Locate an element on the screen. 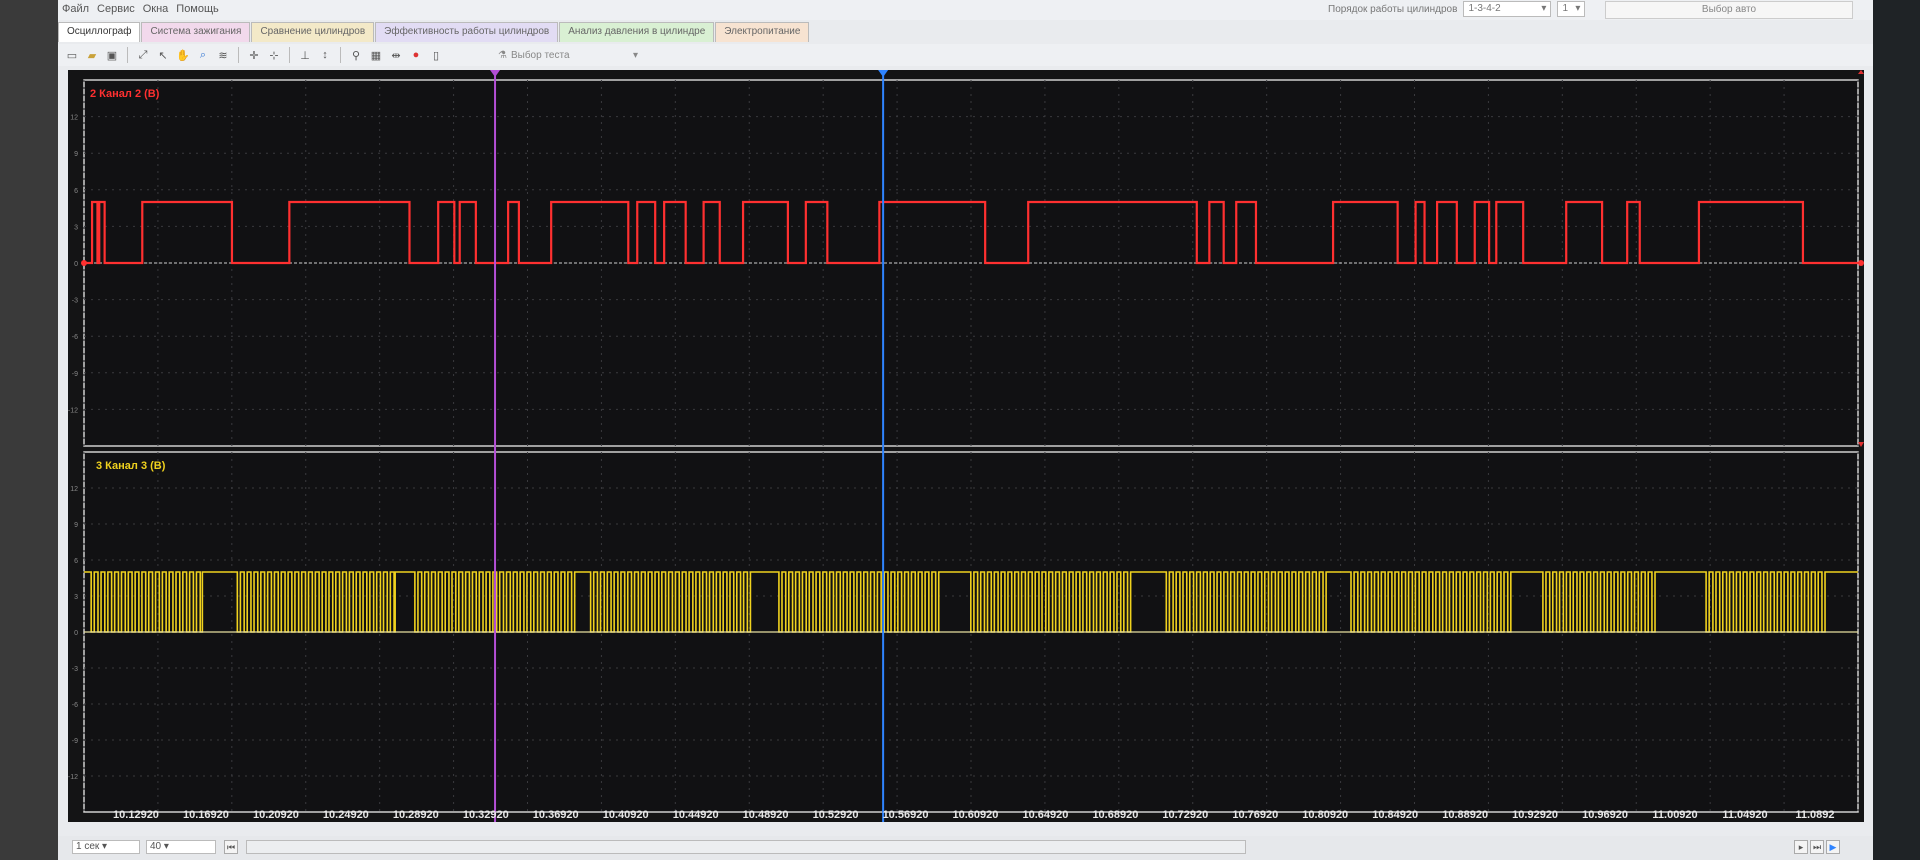  x-tick-label: 10.24920 is located at coordinates (346, 815).